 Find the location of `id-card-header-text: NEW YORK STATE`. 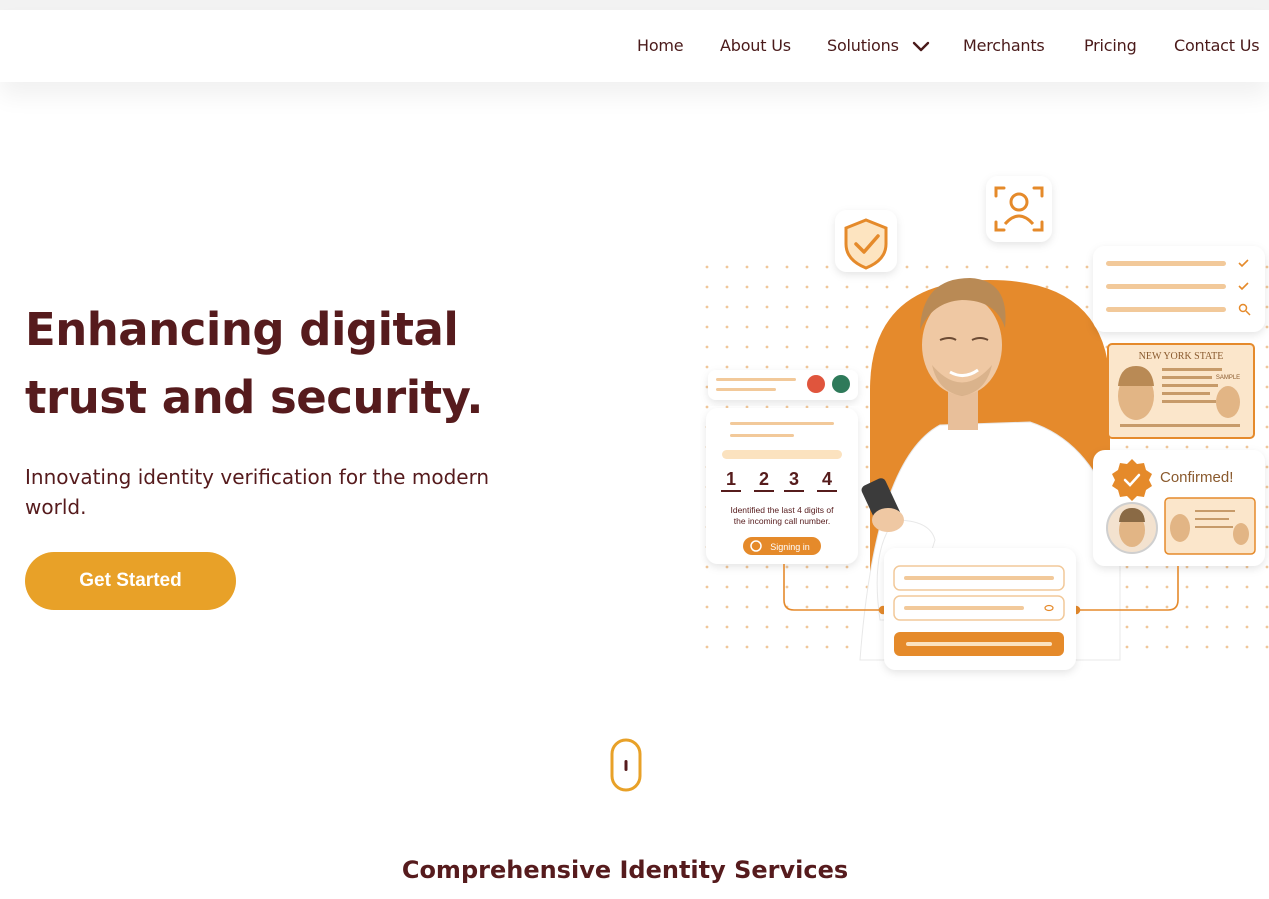

id-card-header-text: NEW YORK STATE is located at coordinates (1181, 356).